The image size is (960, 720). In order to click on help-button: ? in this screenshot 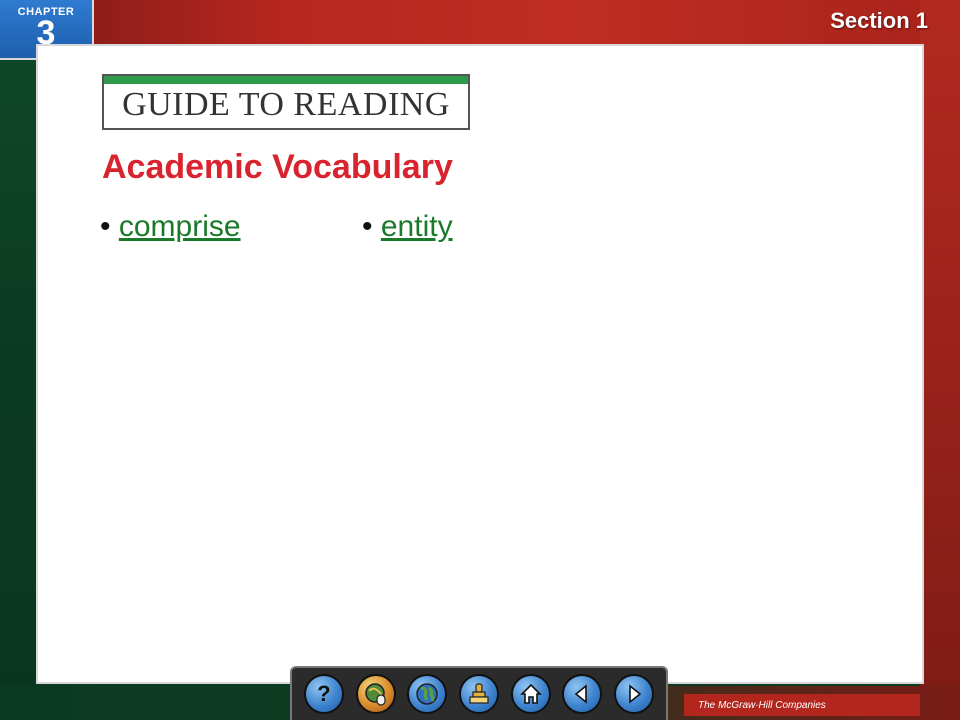, I will do `click(323, 694)`.